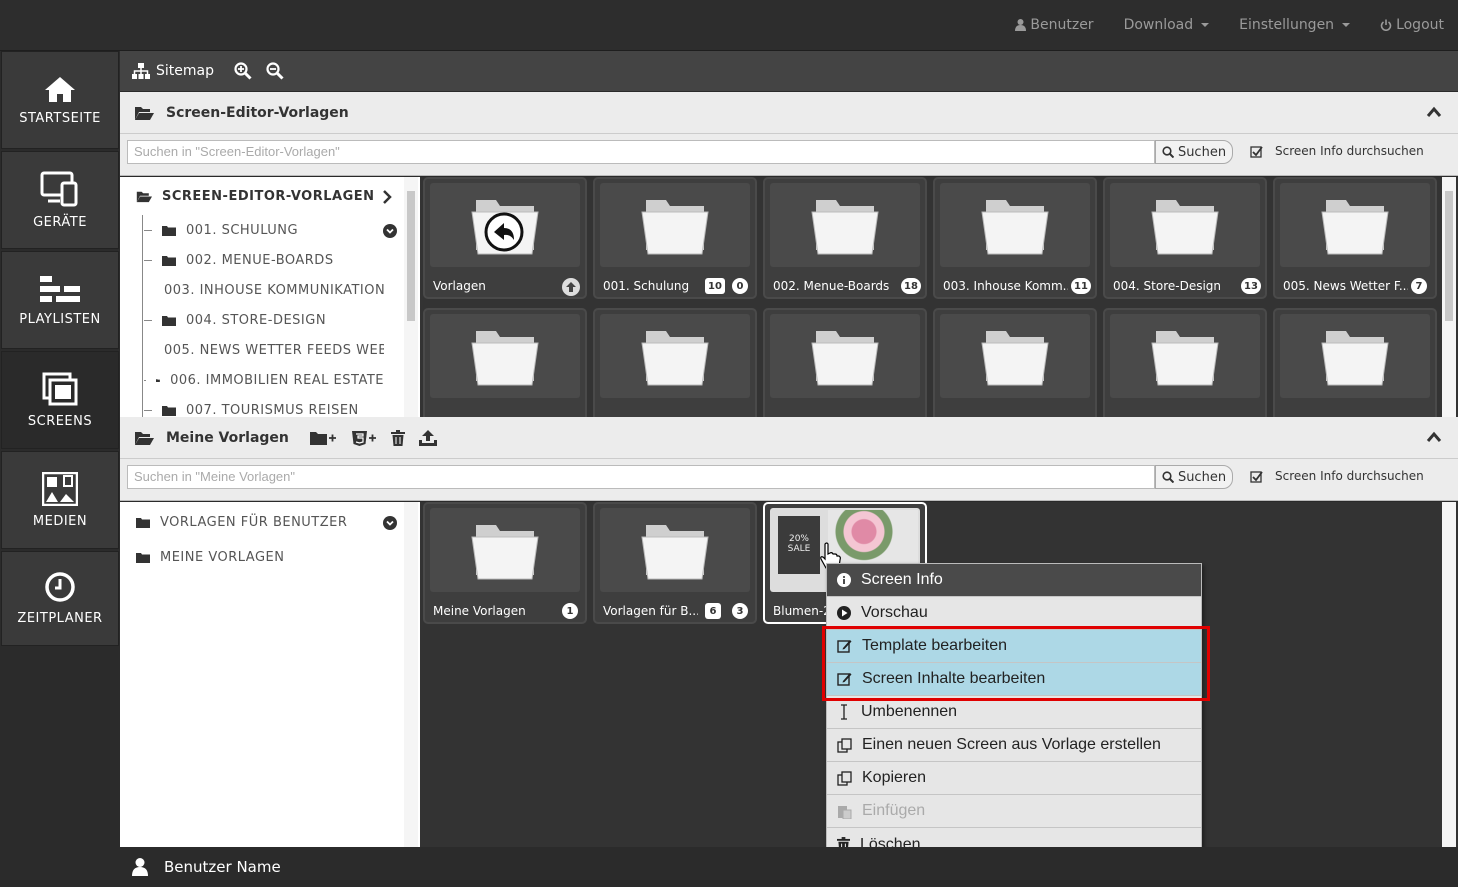  What do you see at coordinates (427, 437) in the screenshot?
I see `upload-icon` at bounding box center [427, 437].